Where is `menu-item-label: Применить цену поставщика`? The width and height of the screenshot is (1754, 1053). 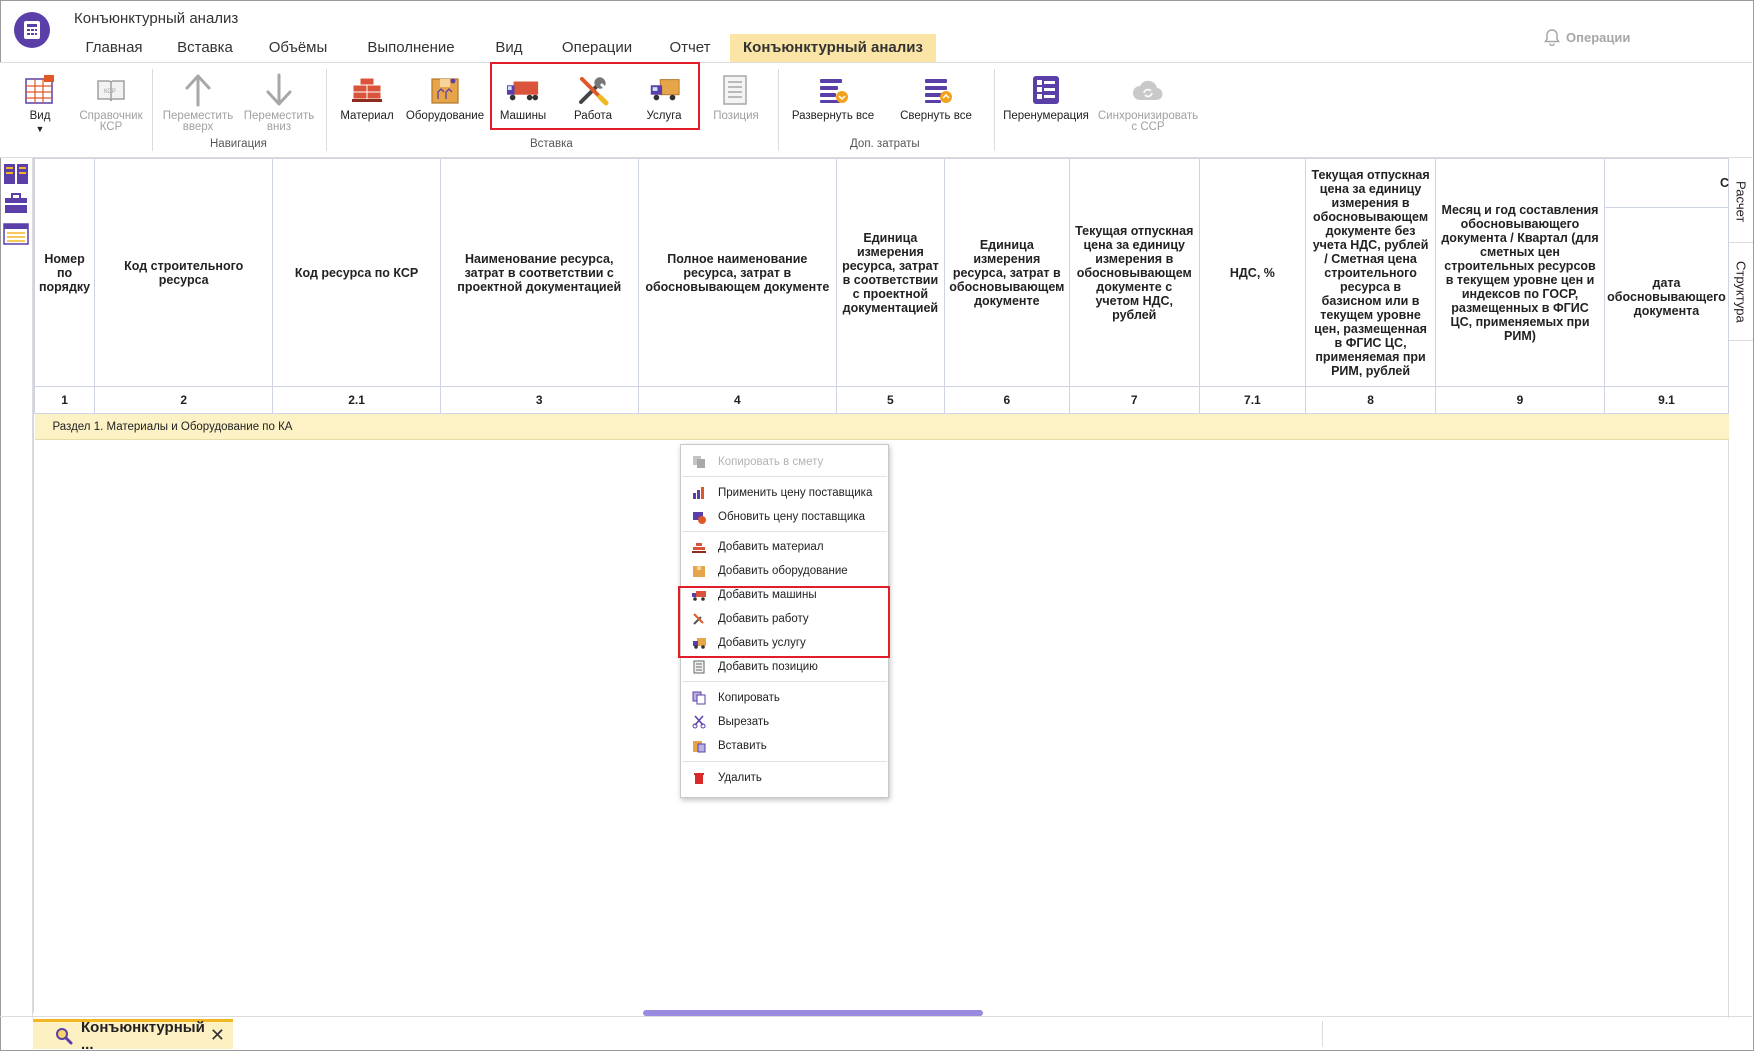
menu-item-label: Применить цену поставщика is located at coordinates (795, 493).